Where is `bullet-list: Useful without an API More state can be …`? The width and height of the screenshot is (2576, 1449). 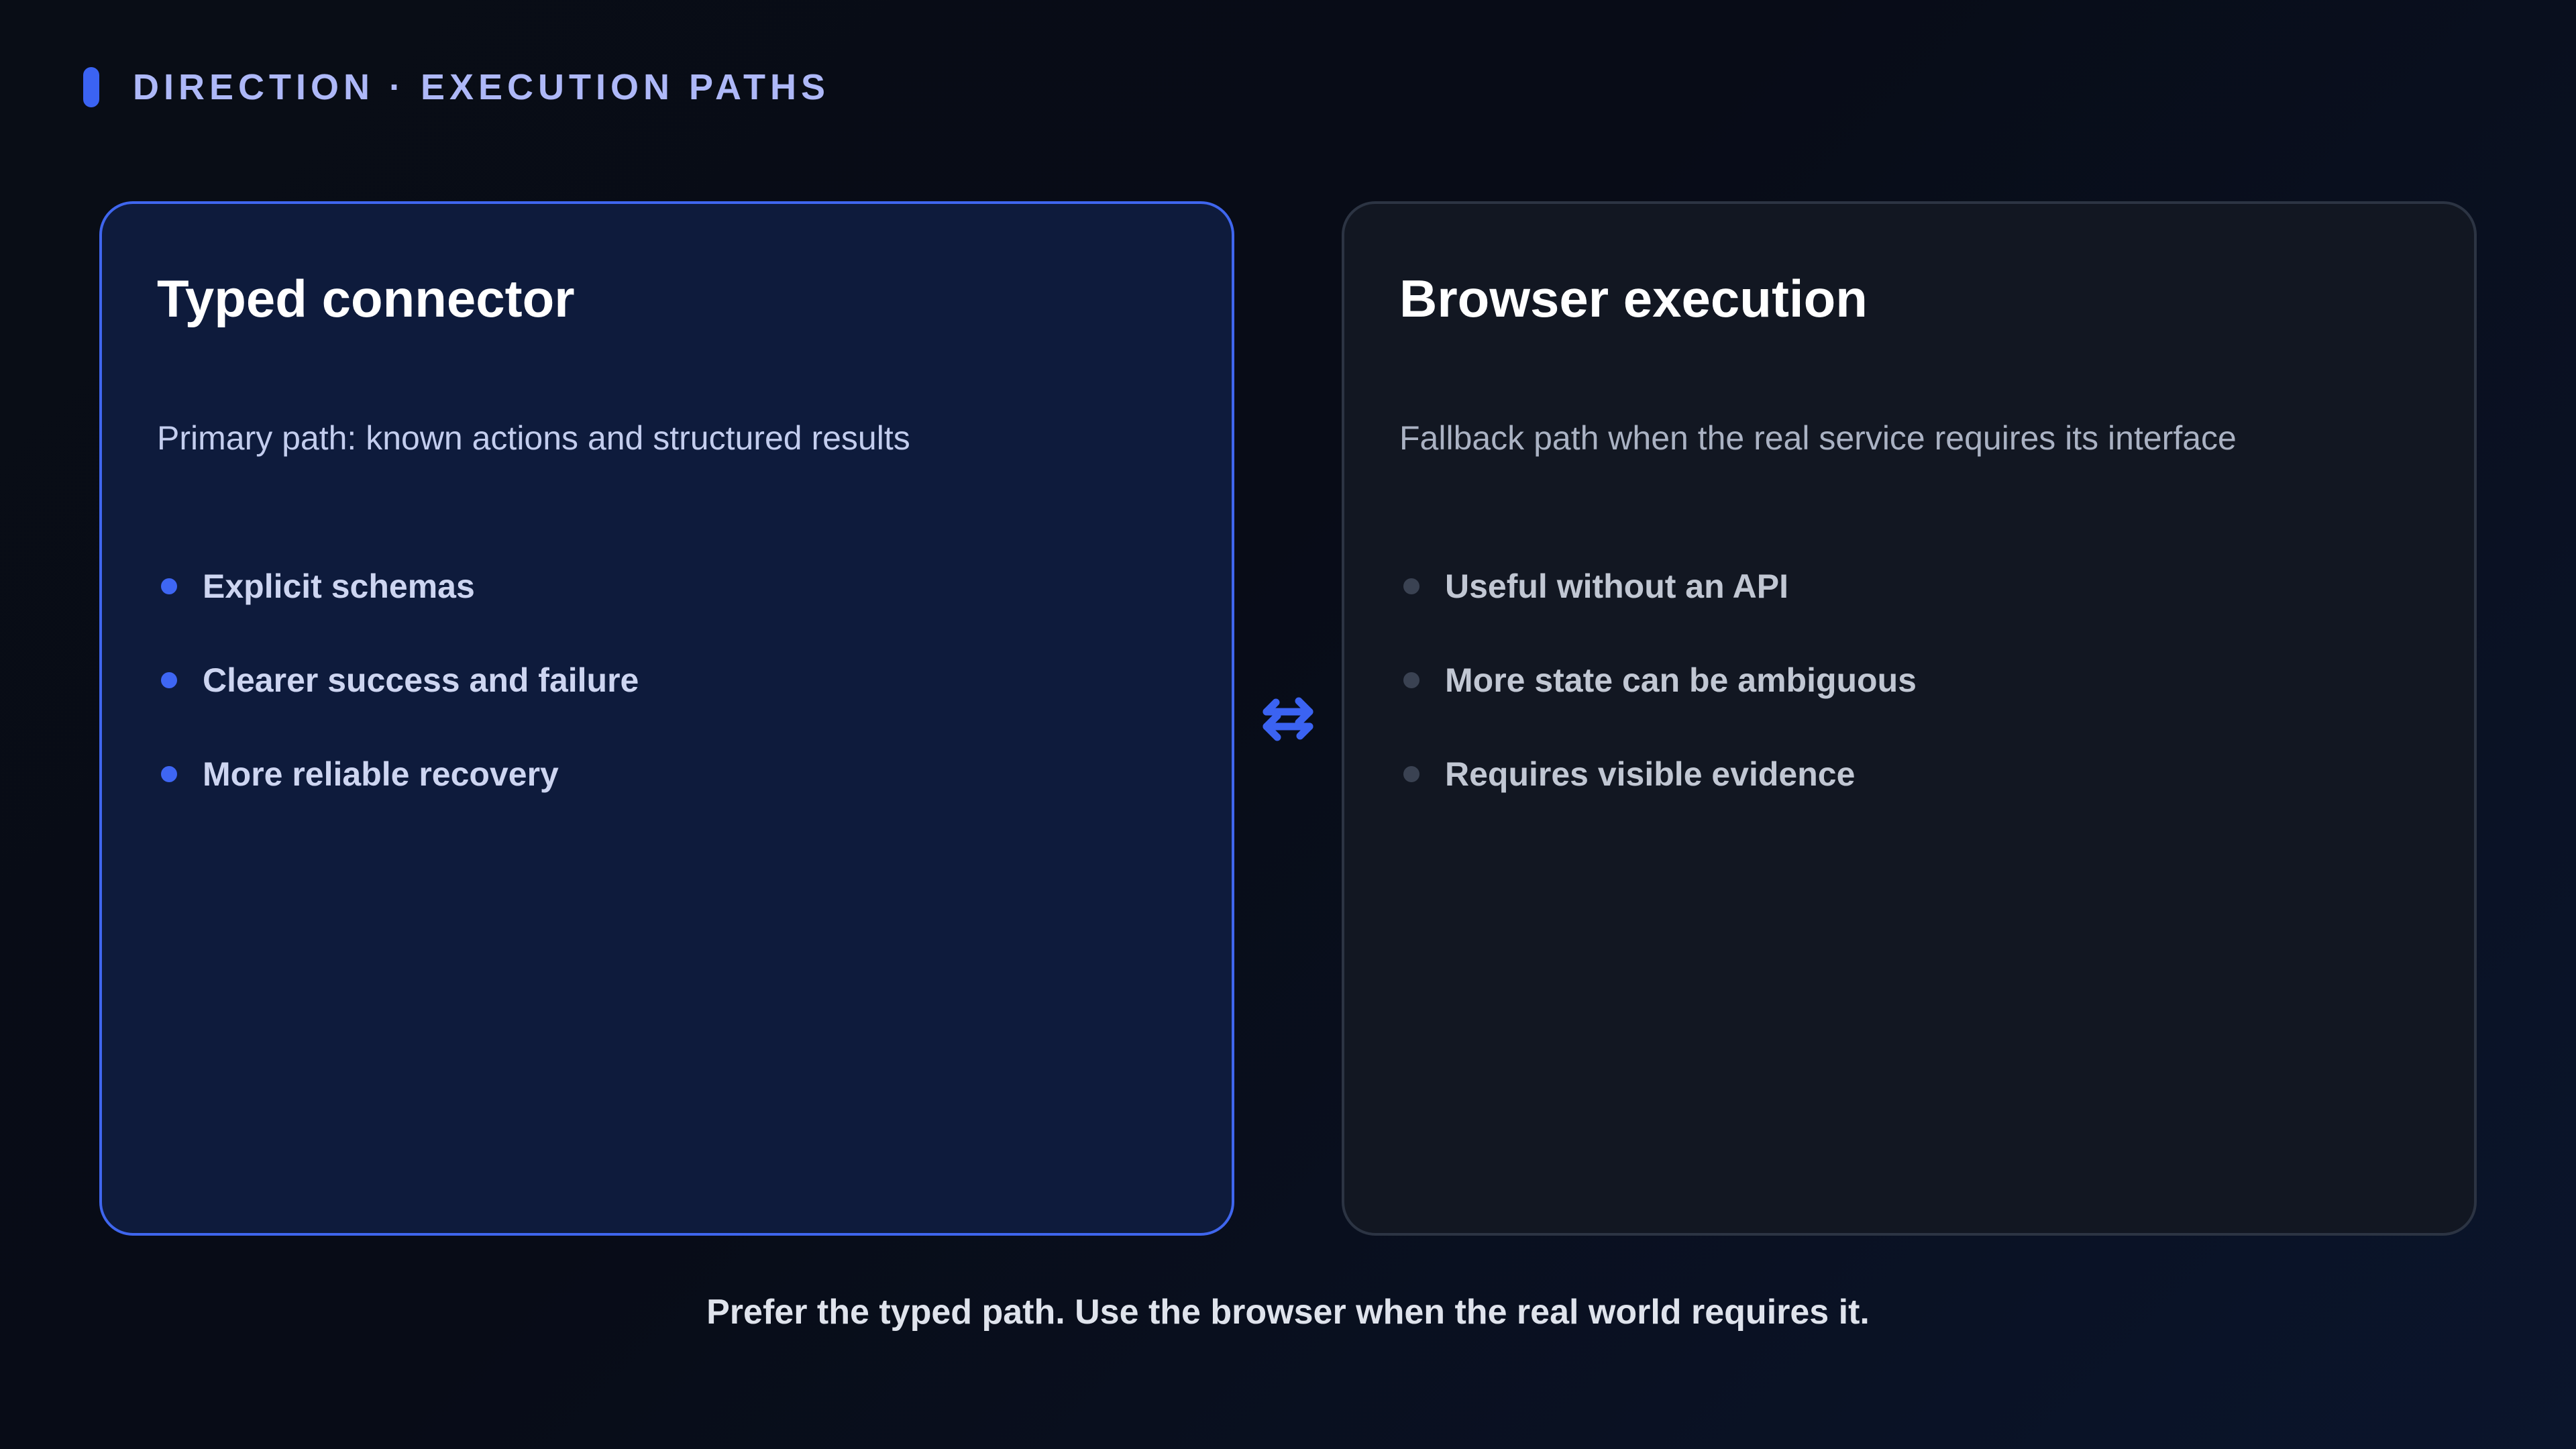
bullet-list: Useful without an API More state can be … is located at coordinates (1658, 707).